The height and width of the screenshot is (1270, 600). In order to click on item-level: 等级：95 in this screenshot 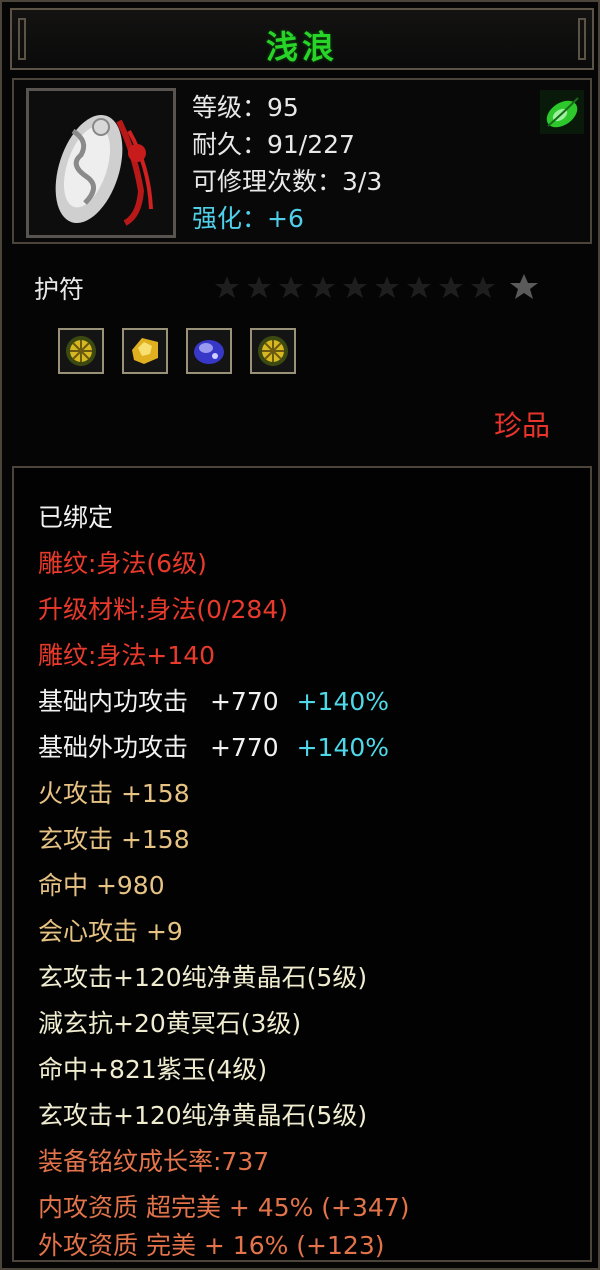, I will do `click(245, 107)`.